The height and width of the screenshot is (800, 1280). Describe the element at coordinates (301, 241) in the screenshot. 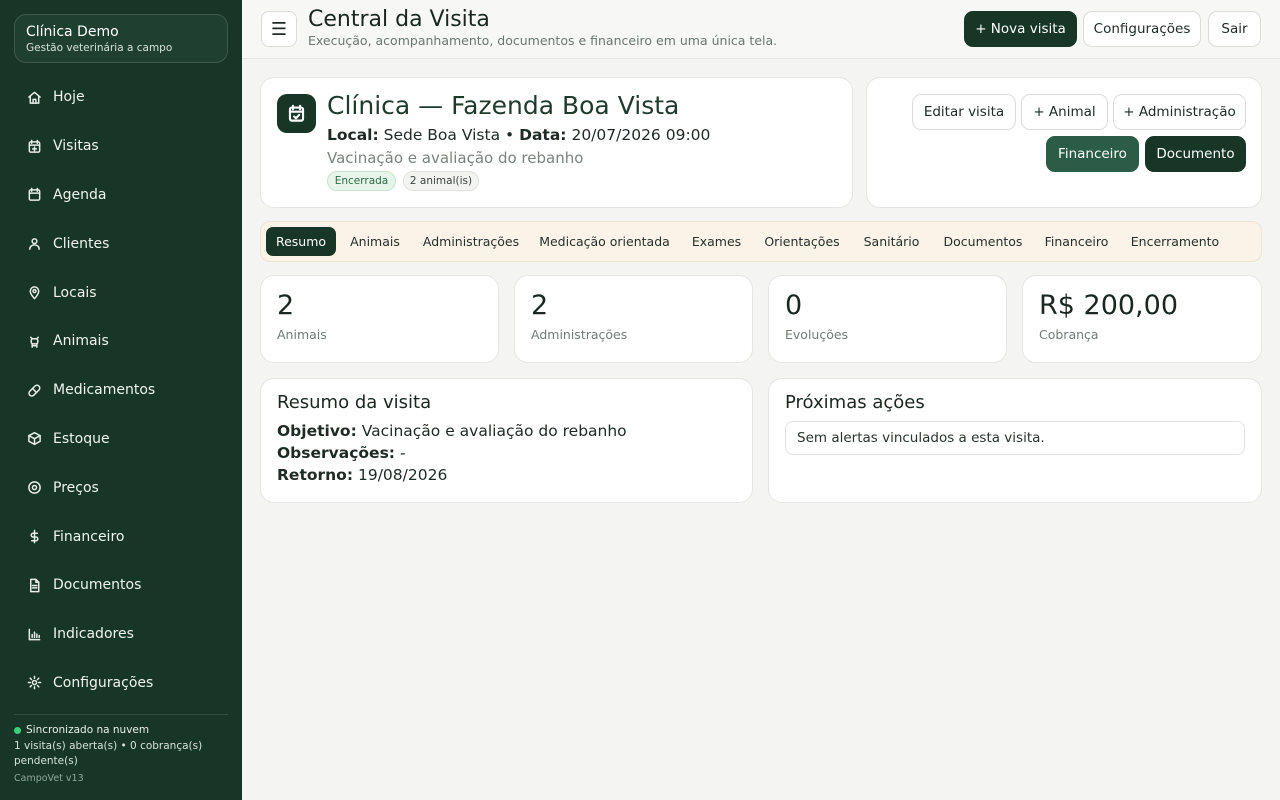

I see `tab-resumo: Resumo` at that location.